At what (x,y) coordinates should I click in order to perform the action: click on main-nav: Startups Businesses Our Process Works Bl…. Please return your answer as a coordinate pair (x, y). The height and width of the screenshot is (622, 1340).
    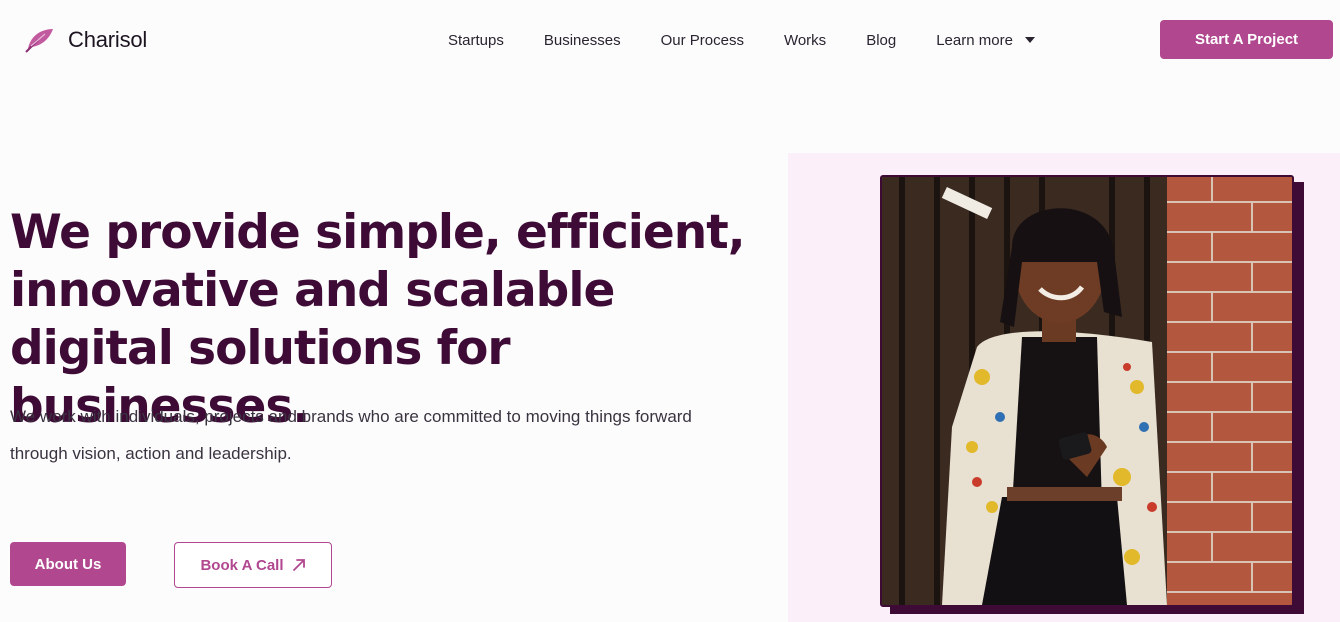
    Looking at the image, I should click on (741, 40).